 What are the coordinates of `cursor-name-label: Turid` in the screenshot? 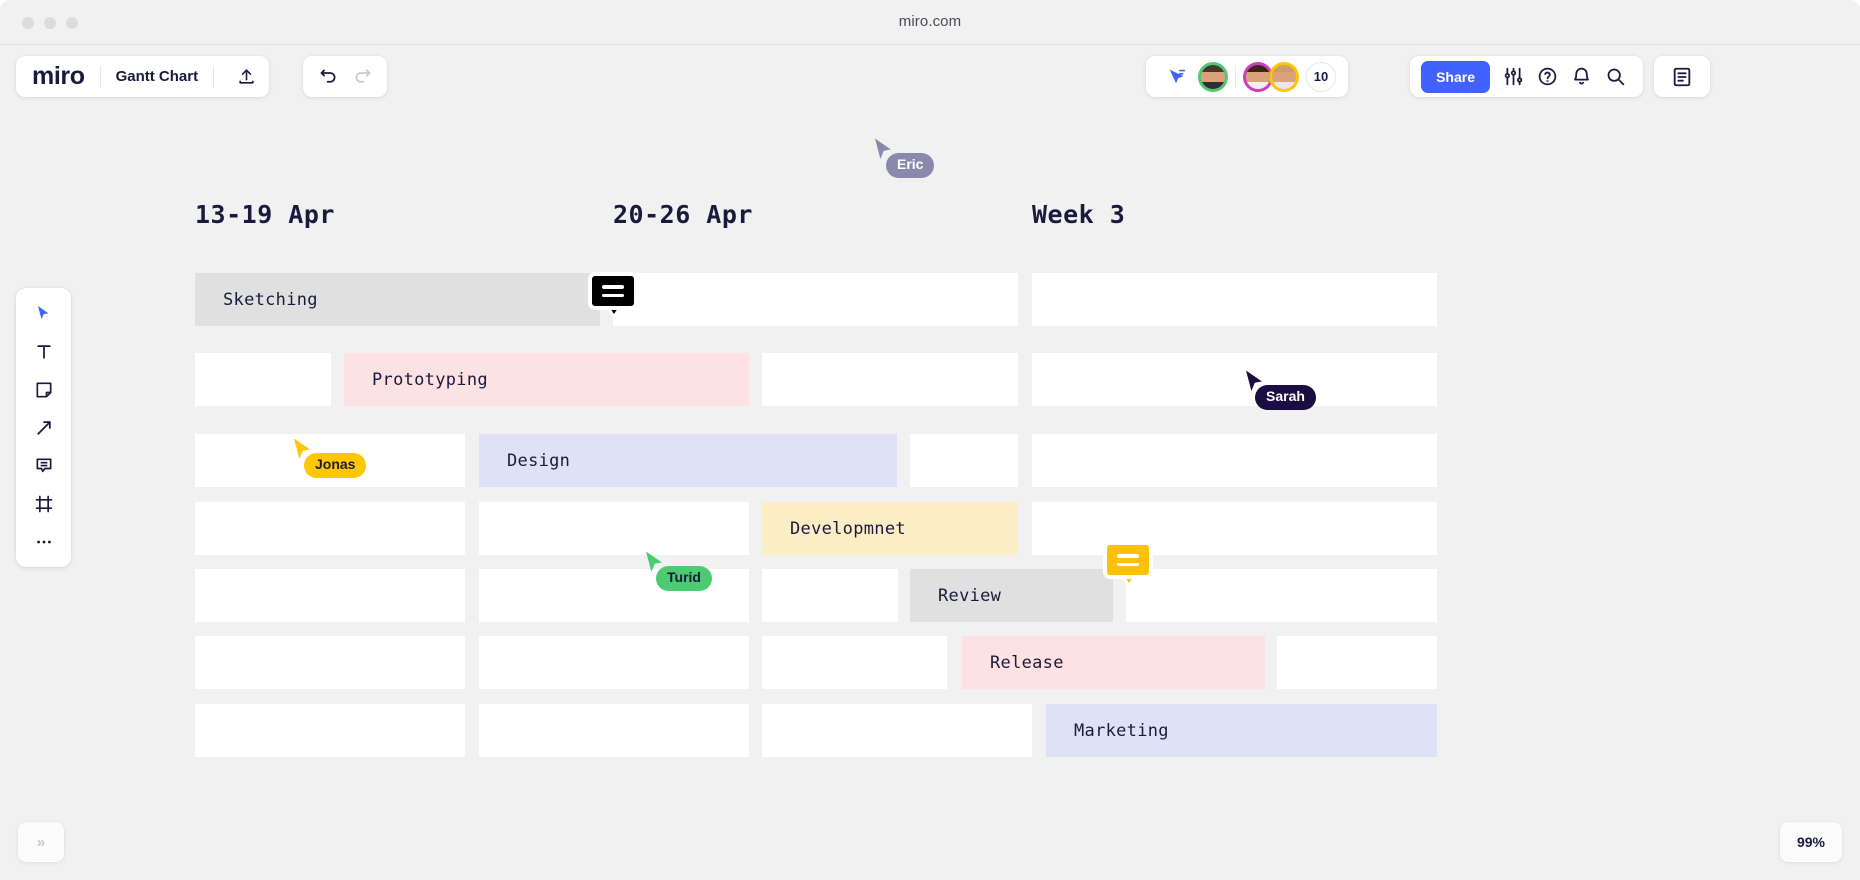 It's located at (684, 578).